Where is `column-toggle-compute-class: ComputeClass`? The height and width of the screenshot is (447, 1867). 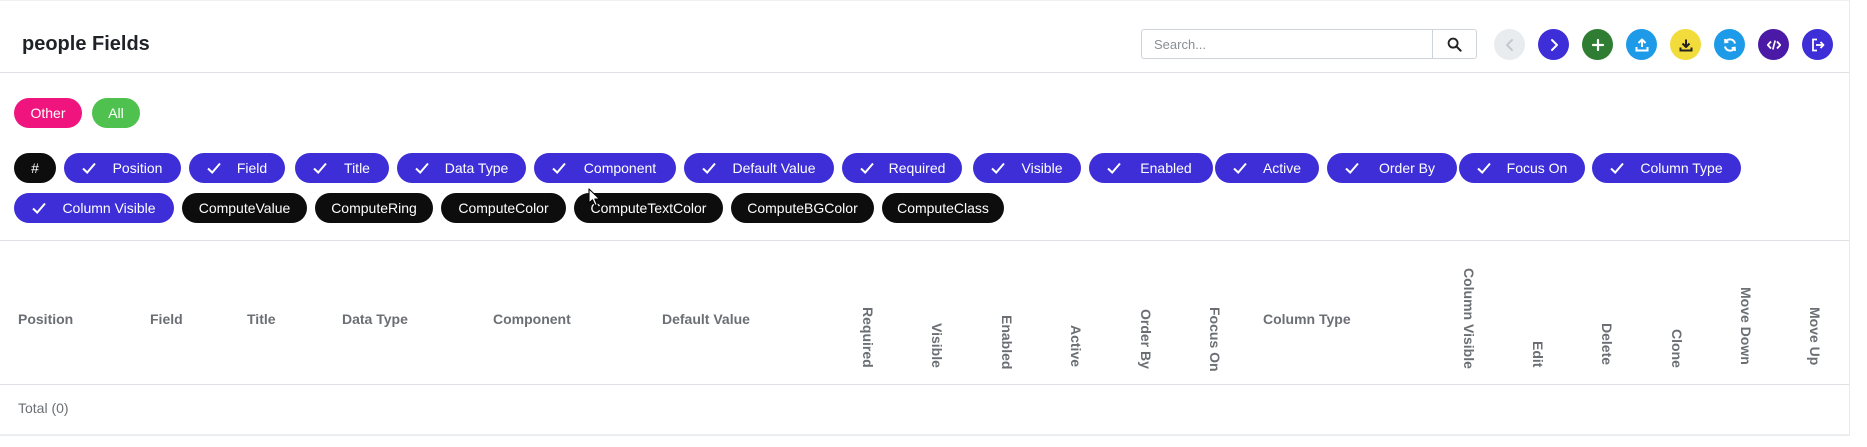 column-toggle-compute-class: ComputeClass is located at coordinates (943, 208).